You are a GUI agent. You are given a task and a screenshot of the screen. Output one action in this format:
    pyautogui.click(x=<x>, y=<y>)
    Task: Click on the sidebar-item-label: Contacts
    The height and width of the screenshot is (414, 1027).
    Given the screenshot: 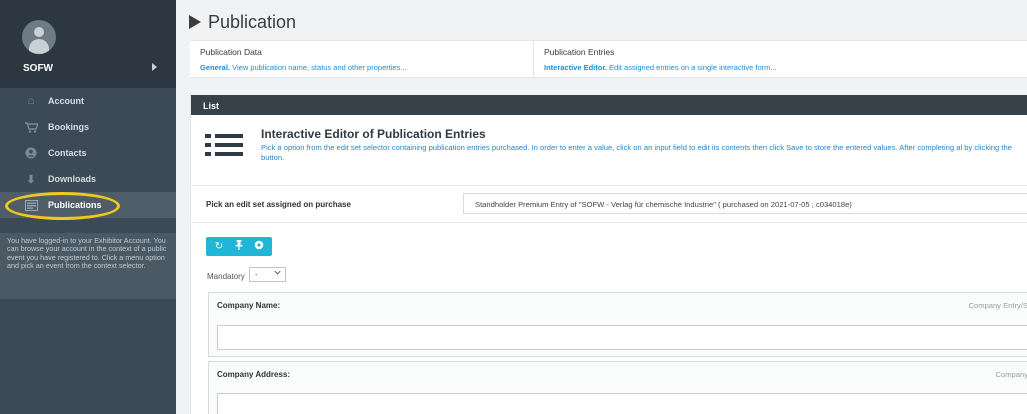 What is the action you would take?
    pyautogui.click(x=67, y=153)
    